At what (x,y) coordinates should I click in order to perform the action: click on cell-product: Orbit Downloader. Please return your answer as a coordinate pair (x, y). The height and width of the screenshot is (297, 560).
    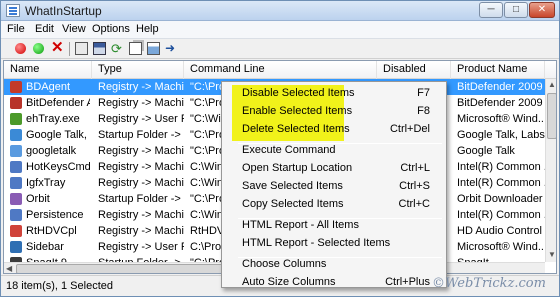
    Looking at the image, I should click on (500, 199).